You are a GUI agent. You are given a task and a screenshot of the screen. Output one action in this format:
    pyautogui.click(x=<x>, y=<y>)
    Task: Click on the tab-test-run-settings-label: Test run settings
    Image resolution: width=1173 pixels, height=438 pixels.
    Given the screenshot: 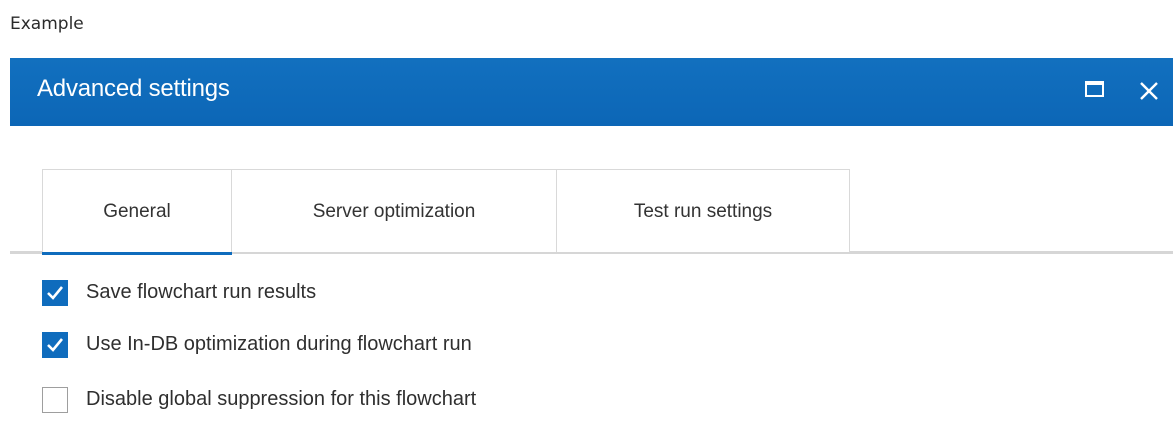 What is the action you would take?
    pyautogui.click(x=703, y=211)
    